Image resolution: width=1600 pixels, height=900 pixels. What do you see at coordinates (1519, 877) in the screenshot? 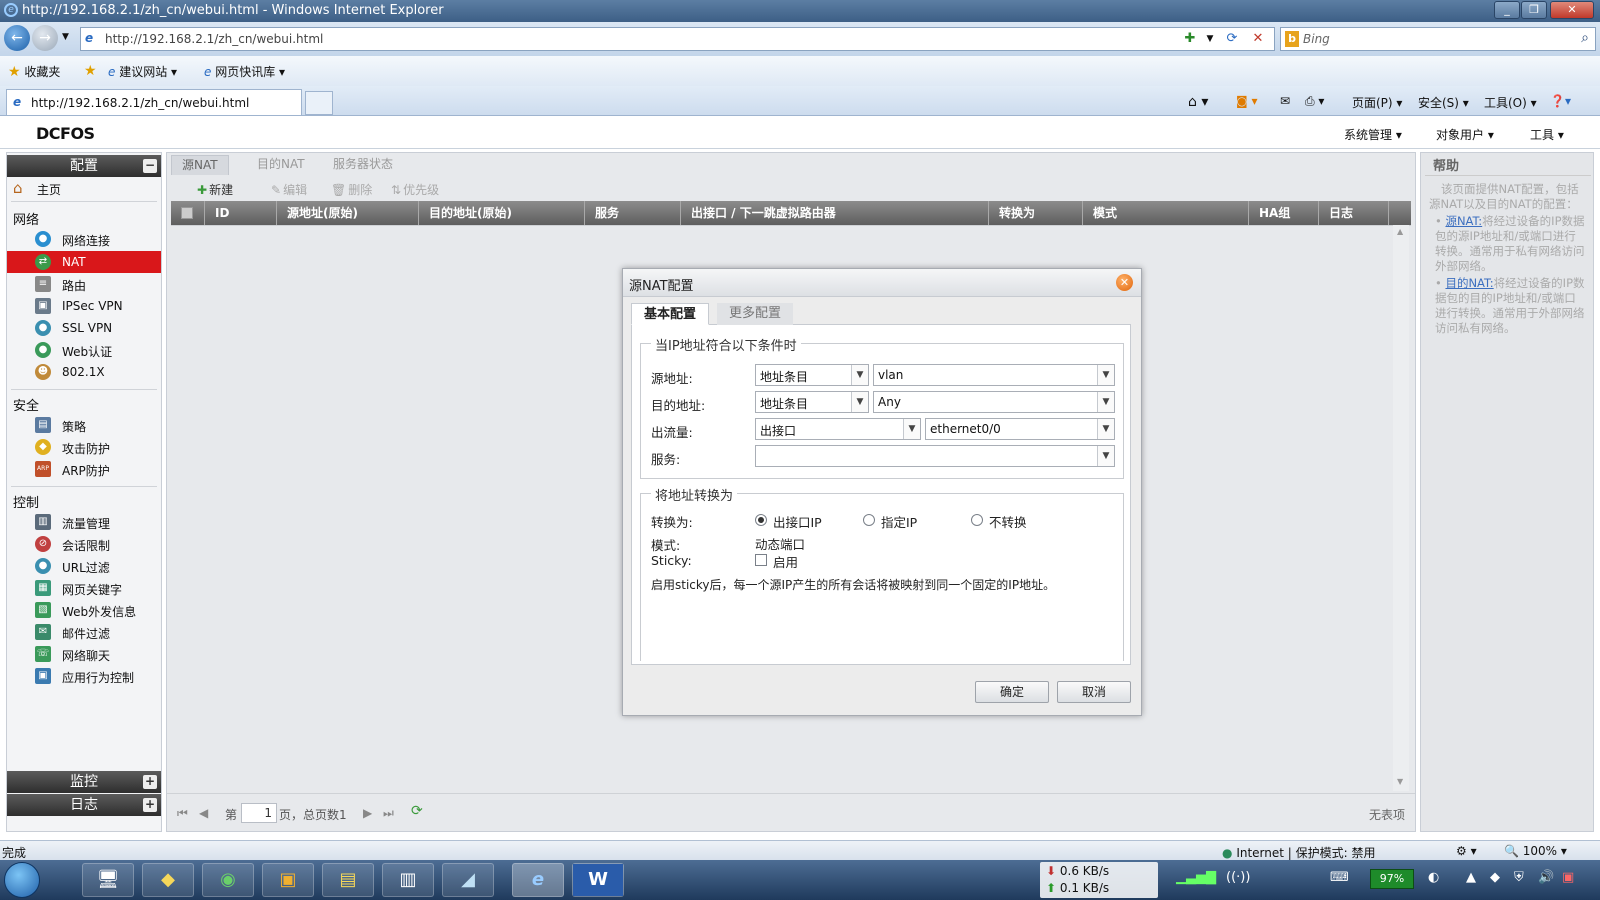
I see `shield-icon: ⛨` at bounding box center [1519, 877].